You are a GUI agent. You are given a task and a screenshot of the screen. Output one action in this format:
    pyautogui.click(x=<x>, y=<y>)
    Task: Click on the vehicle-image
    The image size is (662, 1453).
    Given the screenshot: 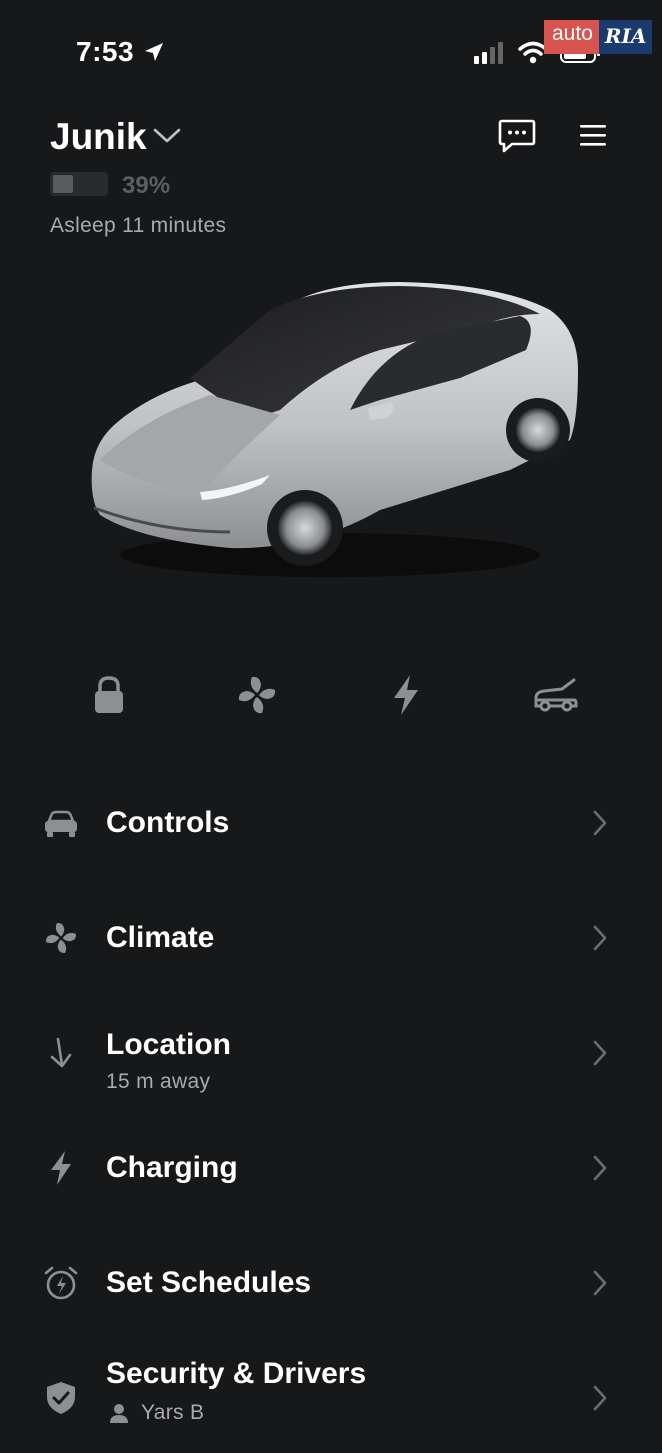 What is the action you would take?
    pyautogui.click(x=335, y=429)
    